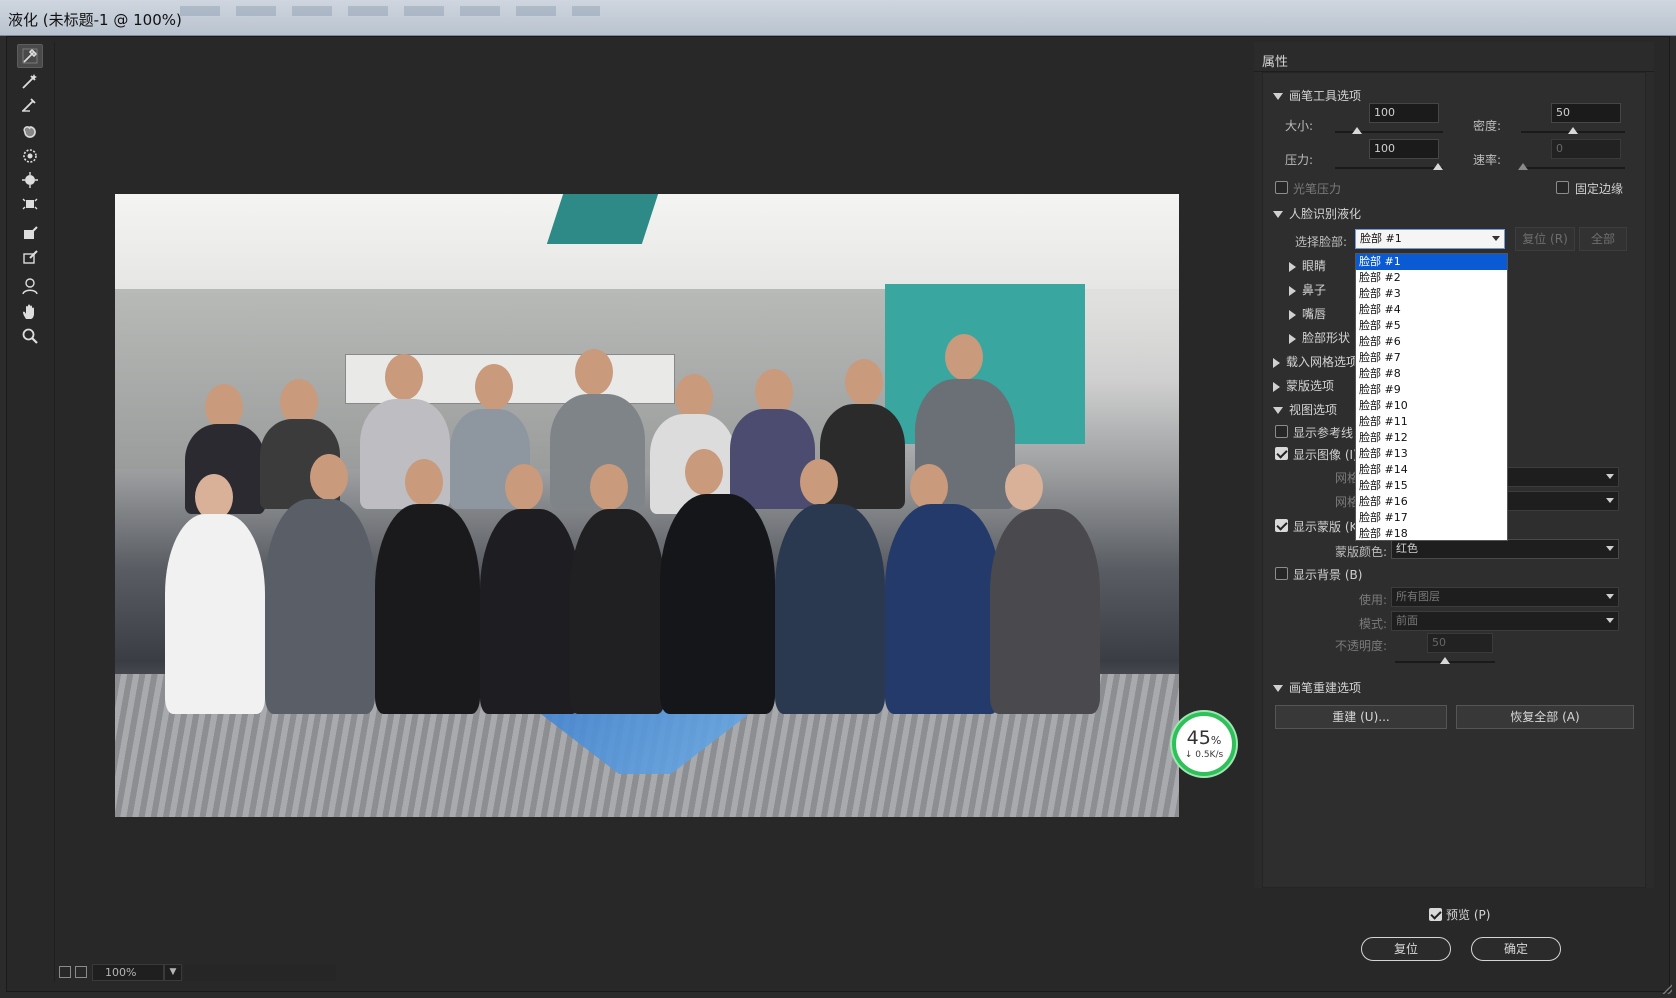  What do you see at coordinates (65, 972) in the screenshot?
I see `zoom-out-button` at bounding box center [65, 972].